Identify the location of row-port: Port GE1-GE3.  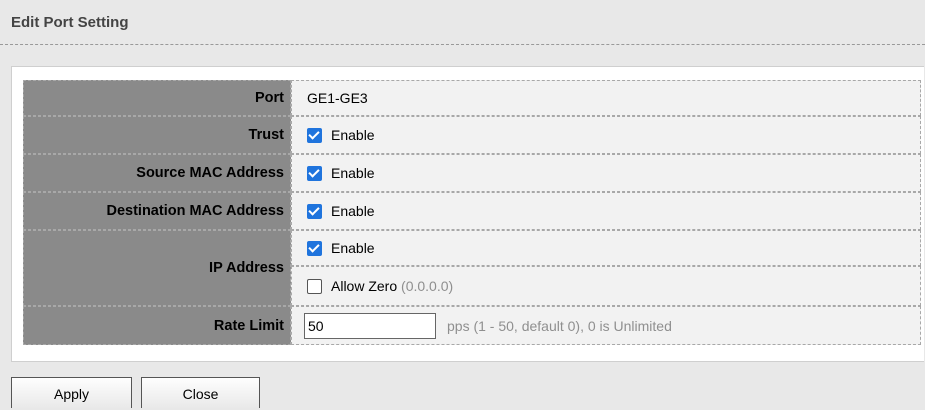
(472, 98).